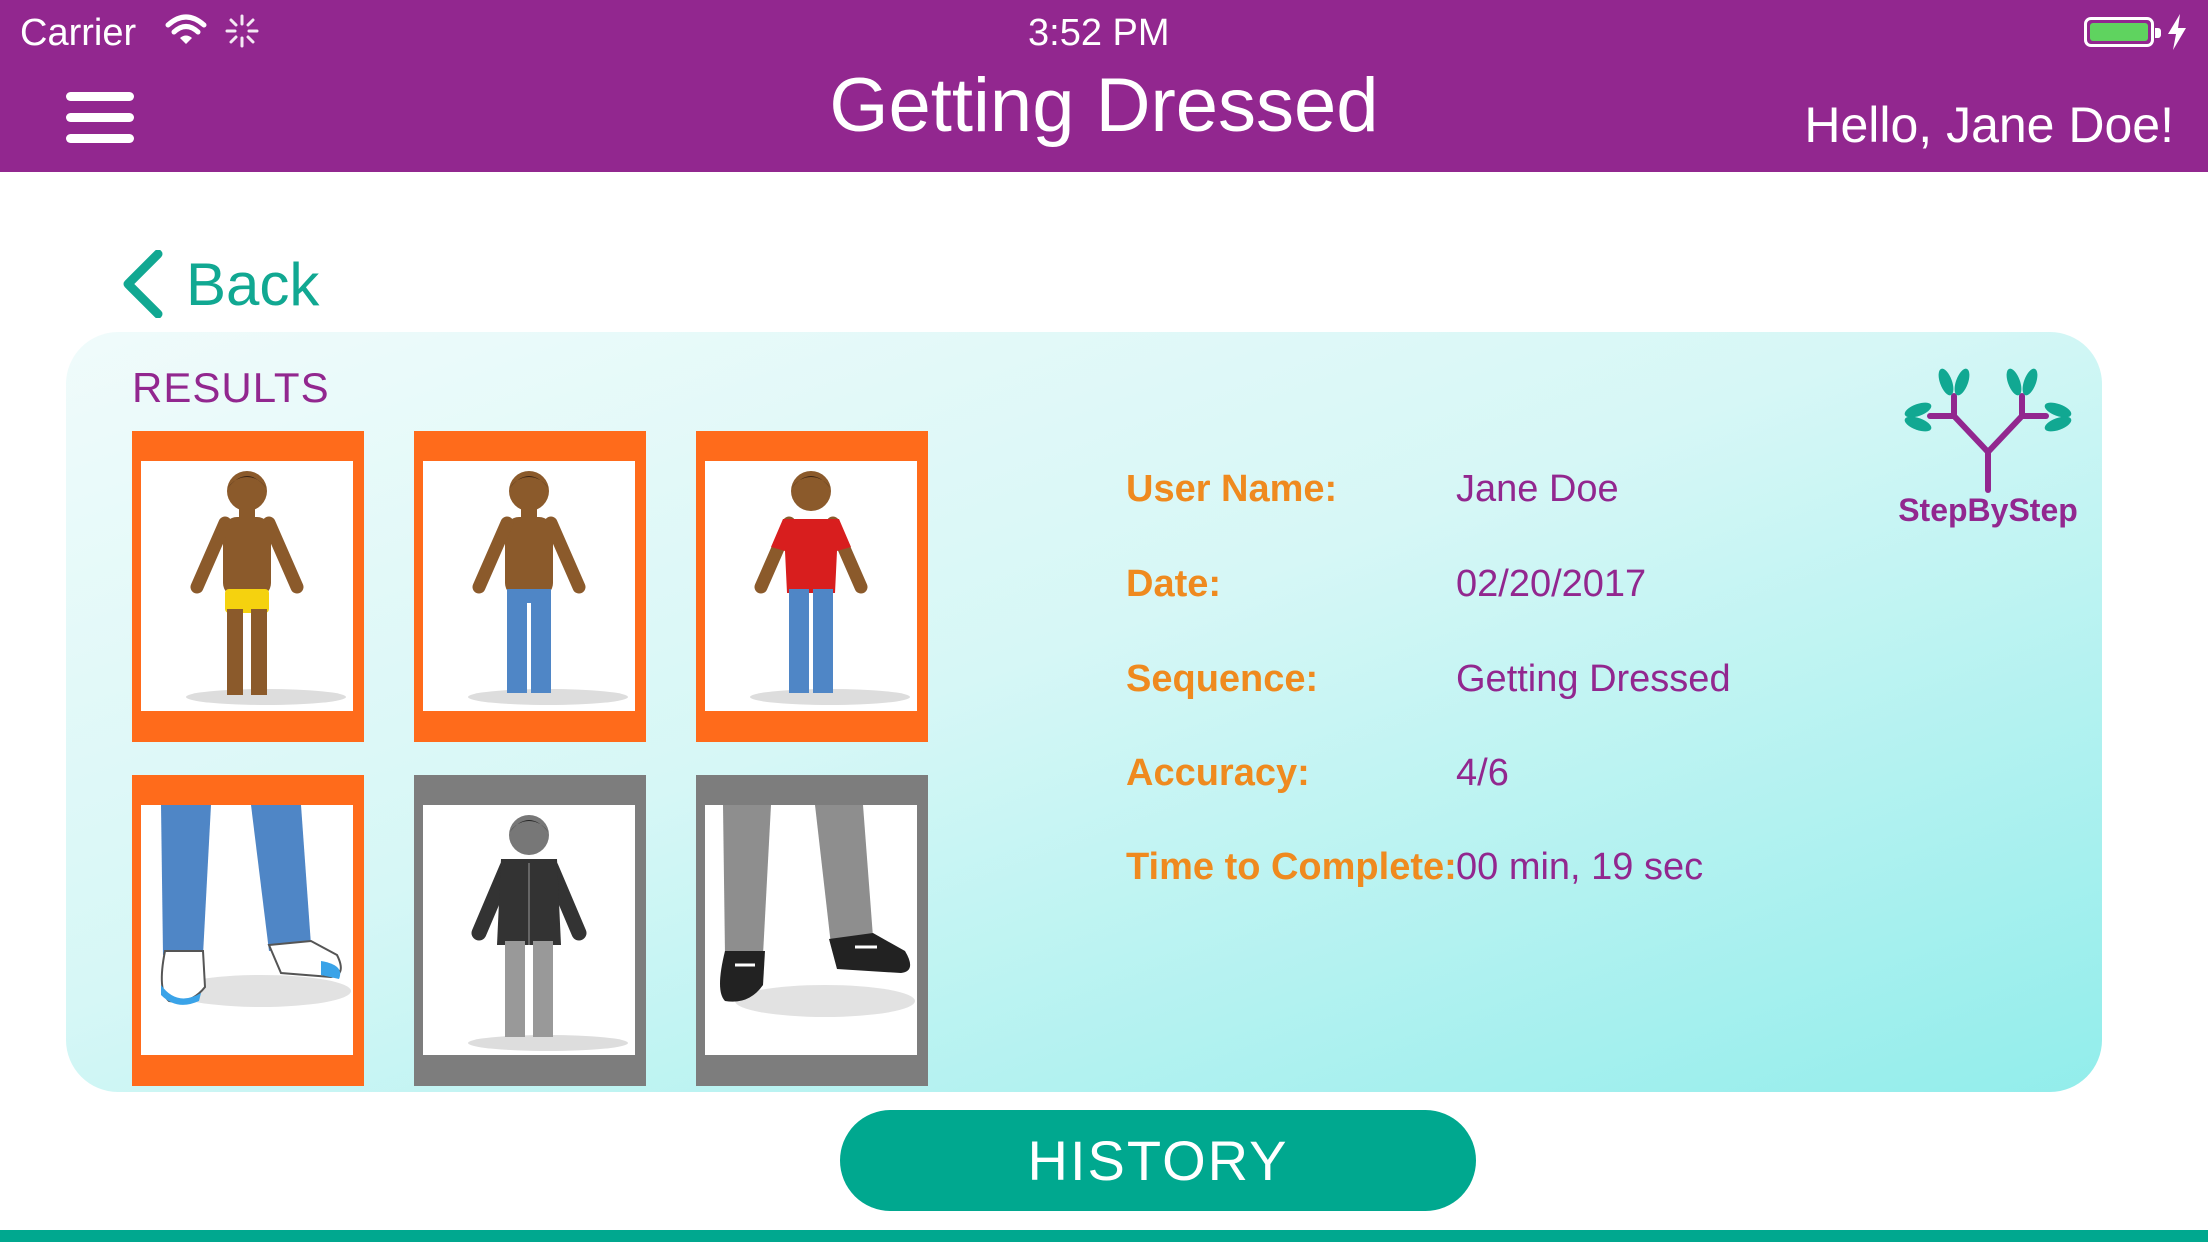 The width and height of the screenshot is (2208, 1242). What do you see at coordinates (1580, 867) in the screenshot?
I see `time-value: 00 min, 19 sec` at bounding box center [1580, 867].